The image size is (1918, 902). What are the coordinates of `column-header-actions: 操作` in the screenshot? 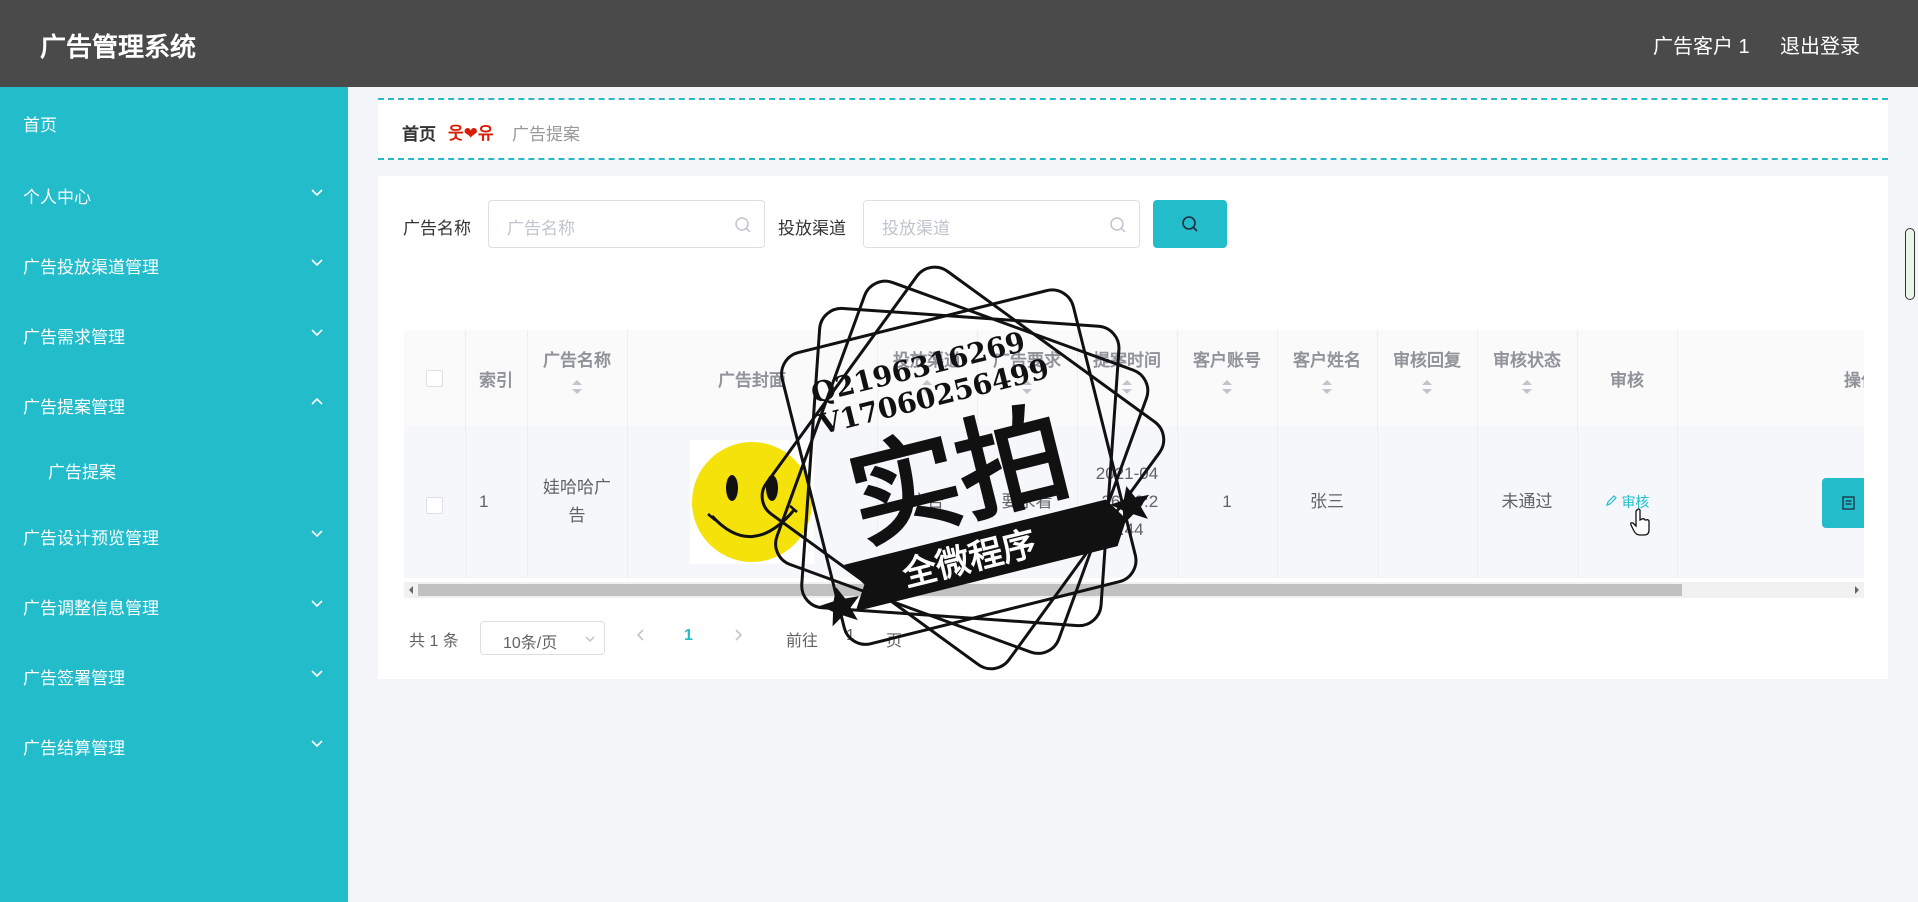 It's located at (1854, 378).